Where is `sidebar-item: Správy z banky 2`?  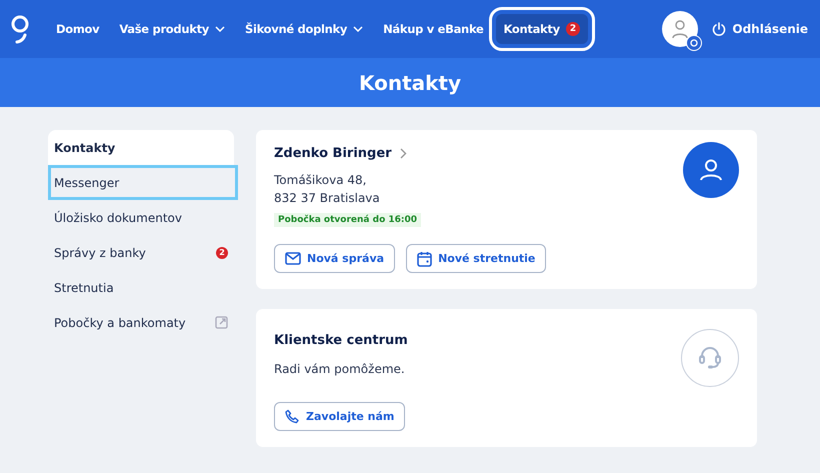
sidebar-item: Správy z banky 2 is located at coordinates (141, 252).